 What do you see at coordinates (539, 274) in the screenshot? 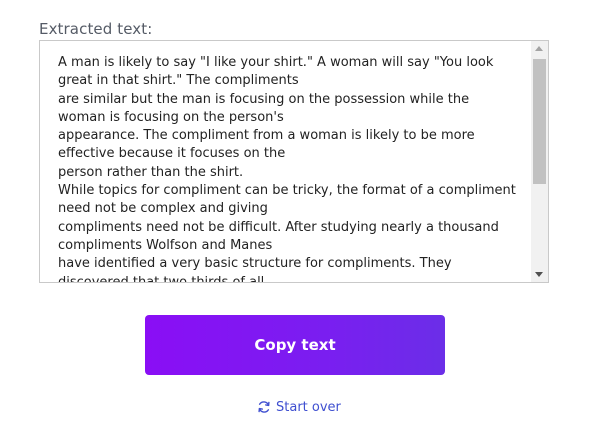
I see `scroll-down-arrow-icon` at bounding box center [539, 274].